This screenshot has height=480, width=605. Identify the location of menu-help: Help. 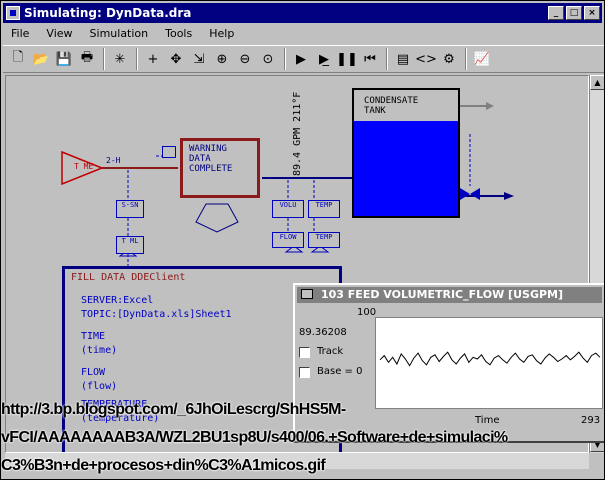
(222, 34).